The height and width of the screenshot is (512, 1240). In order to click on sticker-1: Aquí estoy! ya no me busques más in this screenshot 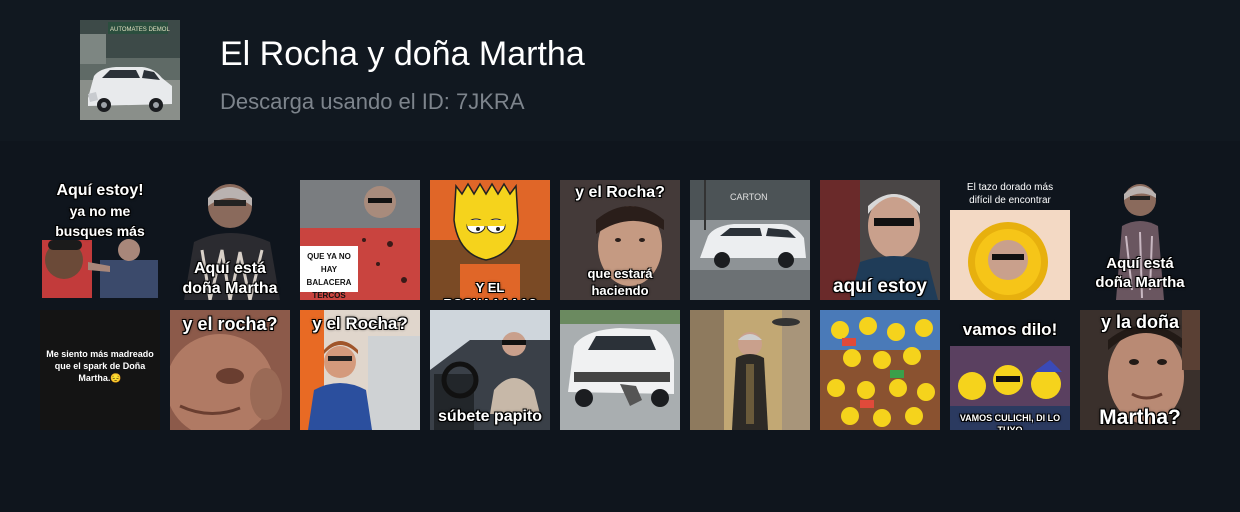, I will do `click(100, 240)`.